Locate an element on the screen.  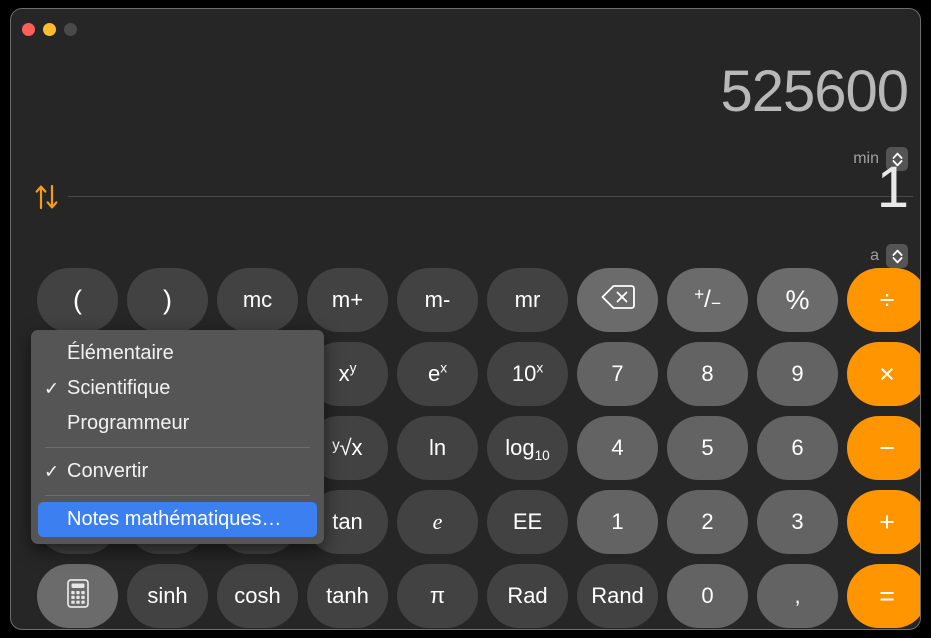
key-label: 1 is located at coordinates (617, 521).